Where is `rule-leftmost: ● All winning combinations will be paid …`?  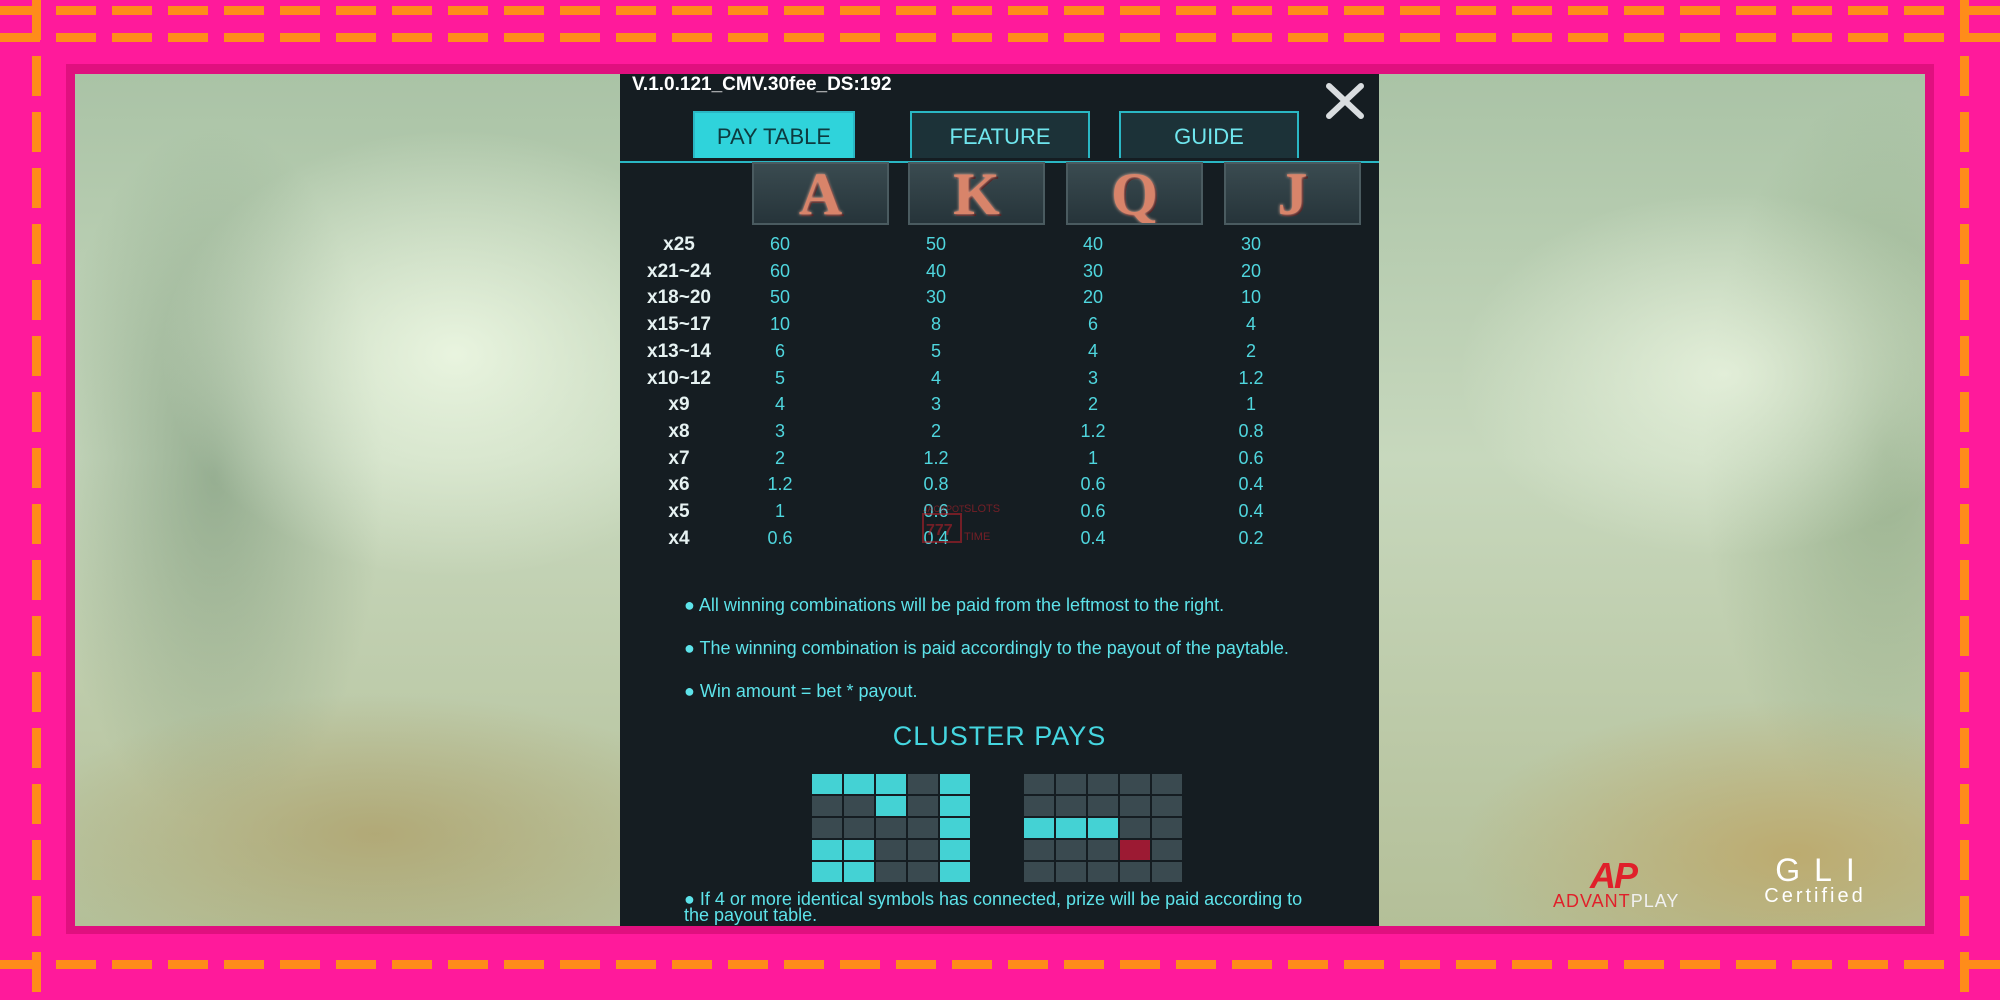
rule-leftmost: ● All winning combinations will be paid … is located at coordinates (954, 605).